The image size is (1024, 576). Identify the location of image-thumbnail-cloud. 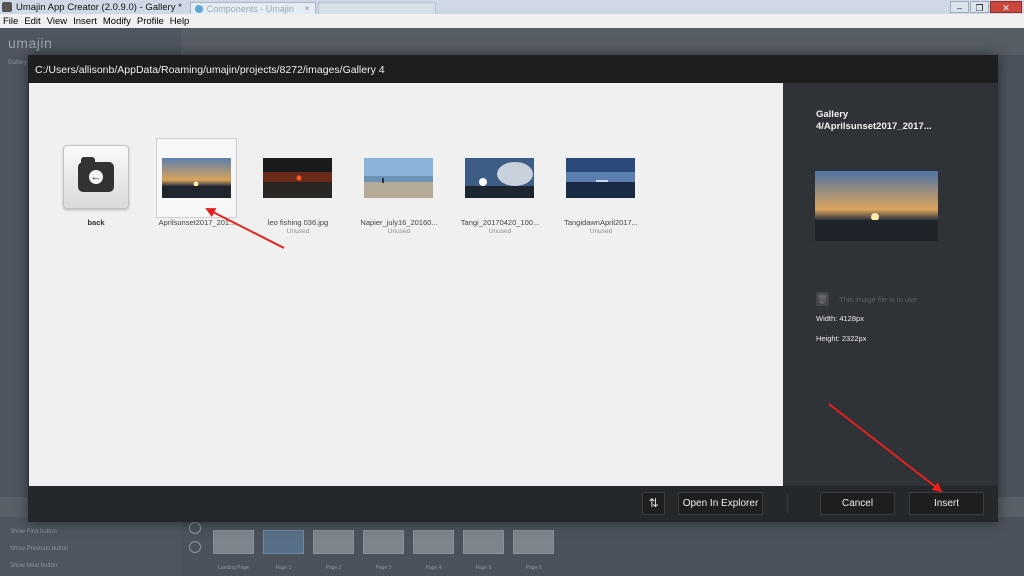
(499, 178).